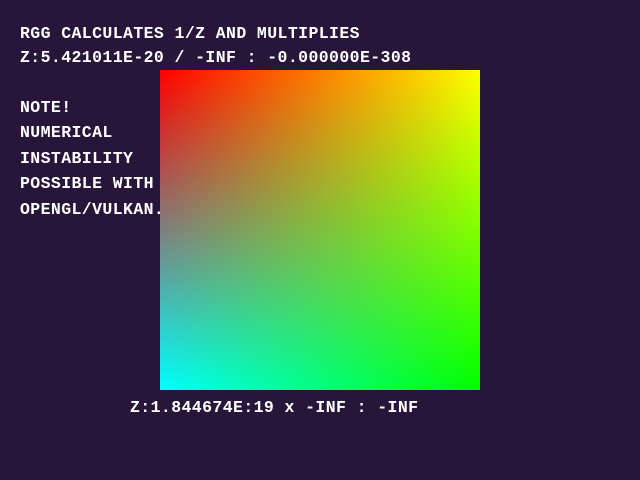 The width and height of the screenshot is (640, 480). What do you see at coordinates (46, 107) in the screenshot?
I see `note-line: NOTE!` at bounding box center [46, 107].